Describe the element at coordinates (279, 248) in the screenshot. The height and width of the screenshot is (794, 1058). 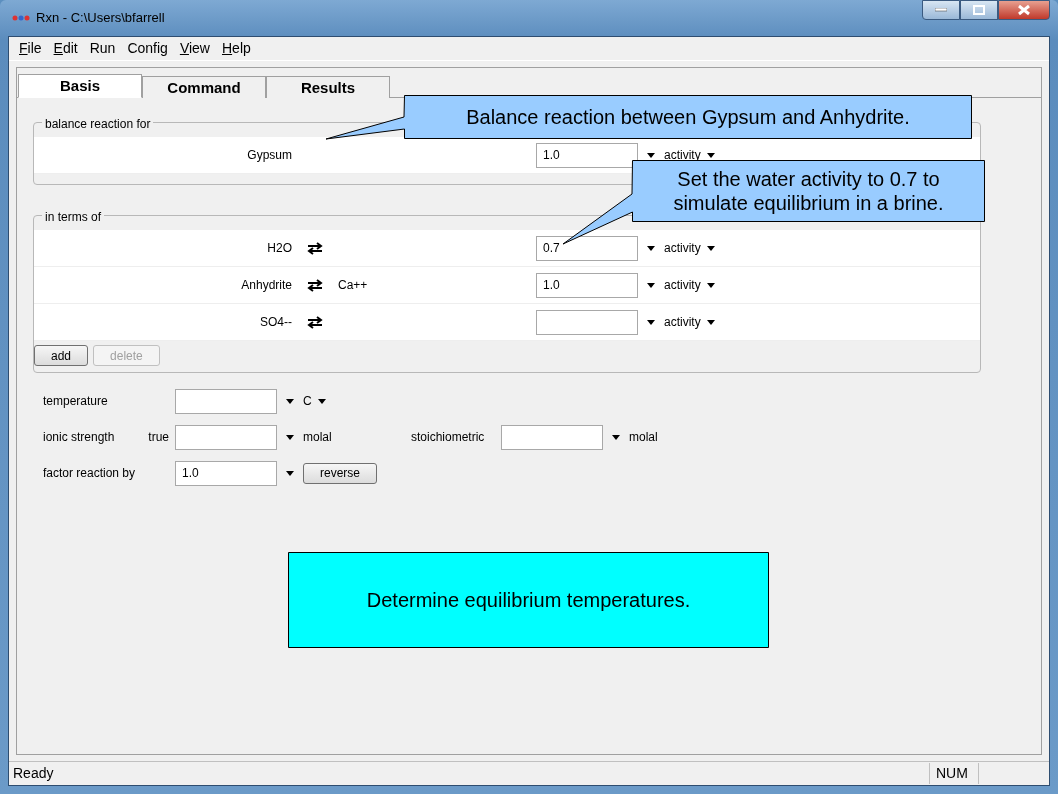
I see `species-label: H2O` at that location.